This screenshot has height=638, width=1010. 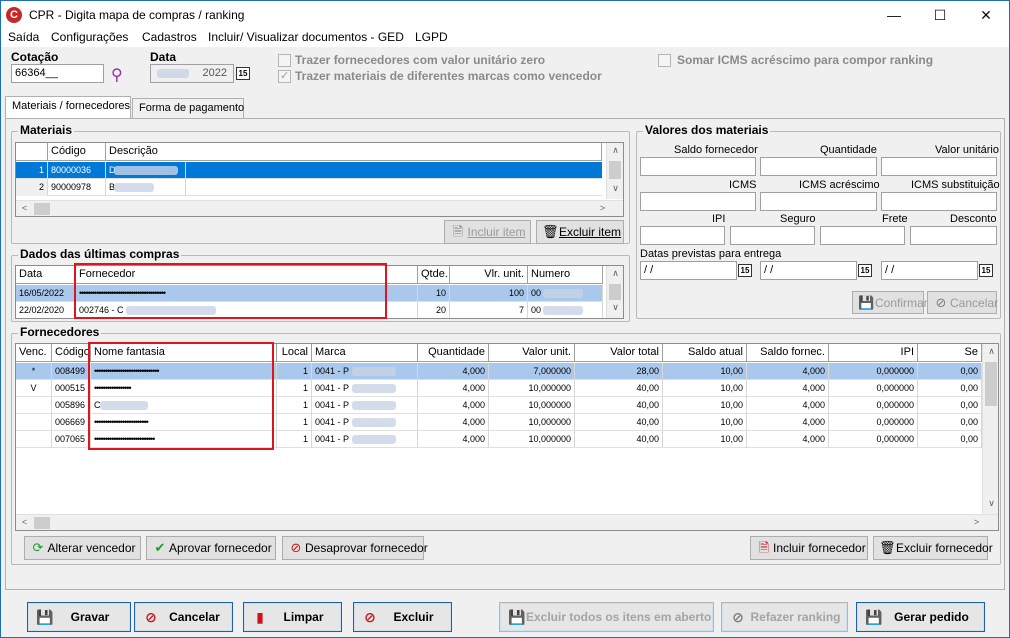 What do you see at coordinates (77, 152) in the screenshot?
I see `materiais-header-codigo: Código` at bounding box center [77, 152].